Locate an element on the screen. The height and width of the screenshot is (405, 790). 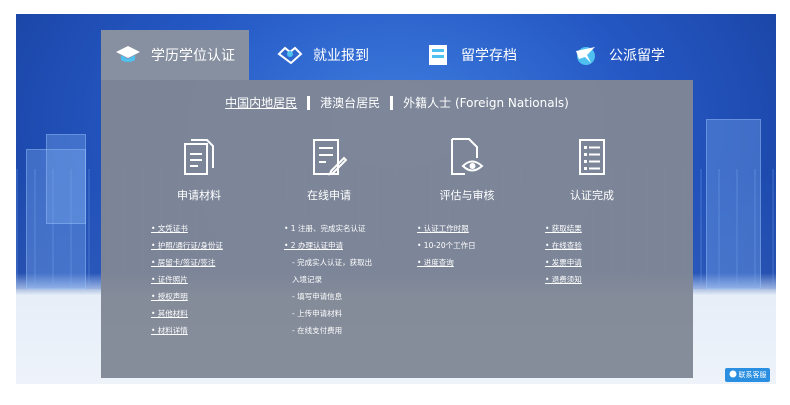
list-item: • 材料详情 is located at coordinates (187, 330).